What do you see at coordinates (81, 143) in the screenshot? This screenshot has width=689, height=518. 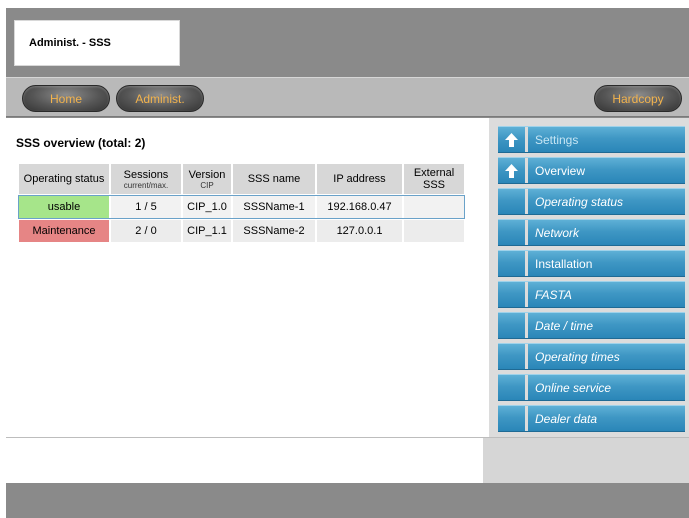 I see `page-title: SSS overview (total: 2)` at bounding box center [81, 143].